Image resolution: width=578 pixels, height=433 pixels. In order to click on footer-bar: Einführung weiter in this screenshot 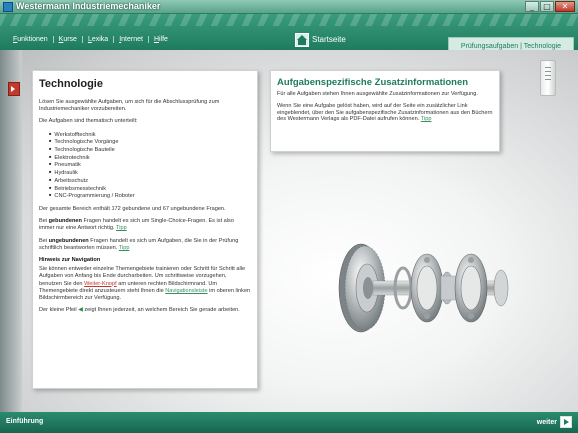, I will do `click(289, 422)`.